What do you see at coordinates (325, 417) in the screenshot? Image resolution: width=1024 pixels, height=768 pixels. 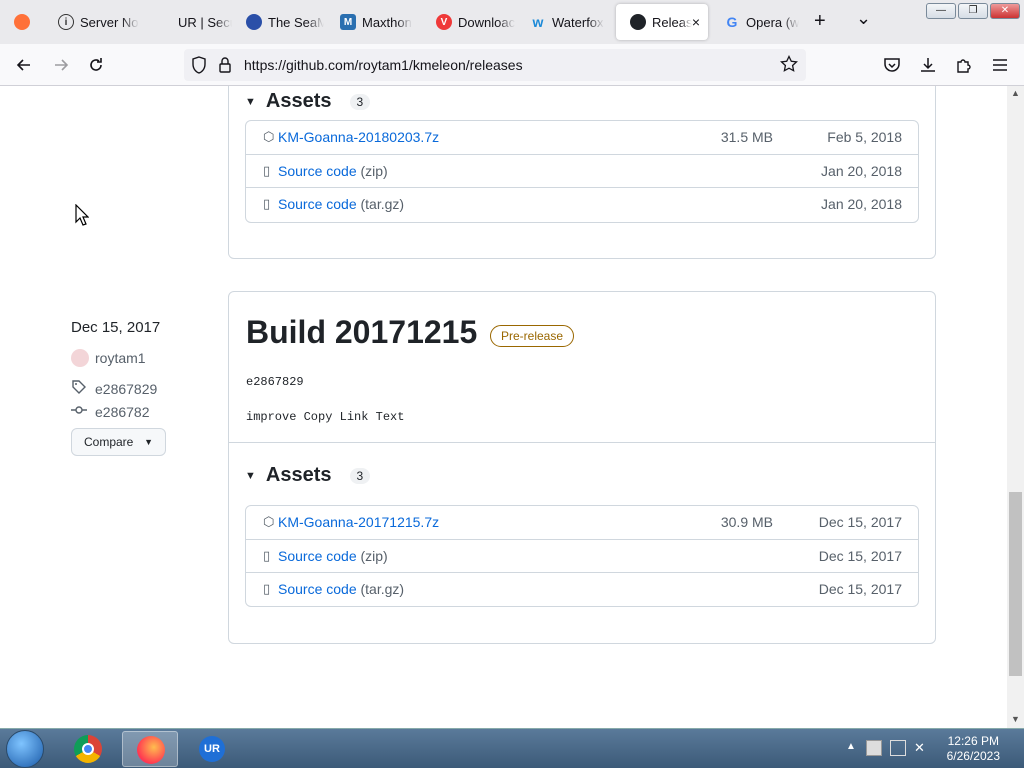 I see `release-body-text: improve Copy Link Text` at bounding box center [325, 417].